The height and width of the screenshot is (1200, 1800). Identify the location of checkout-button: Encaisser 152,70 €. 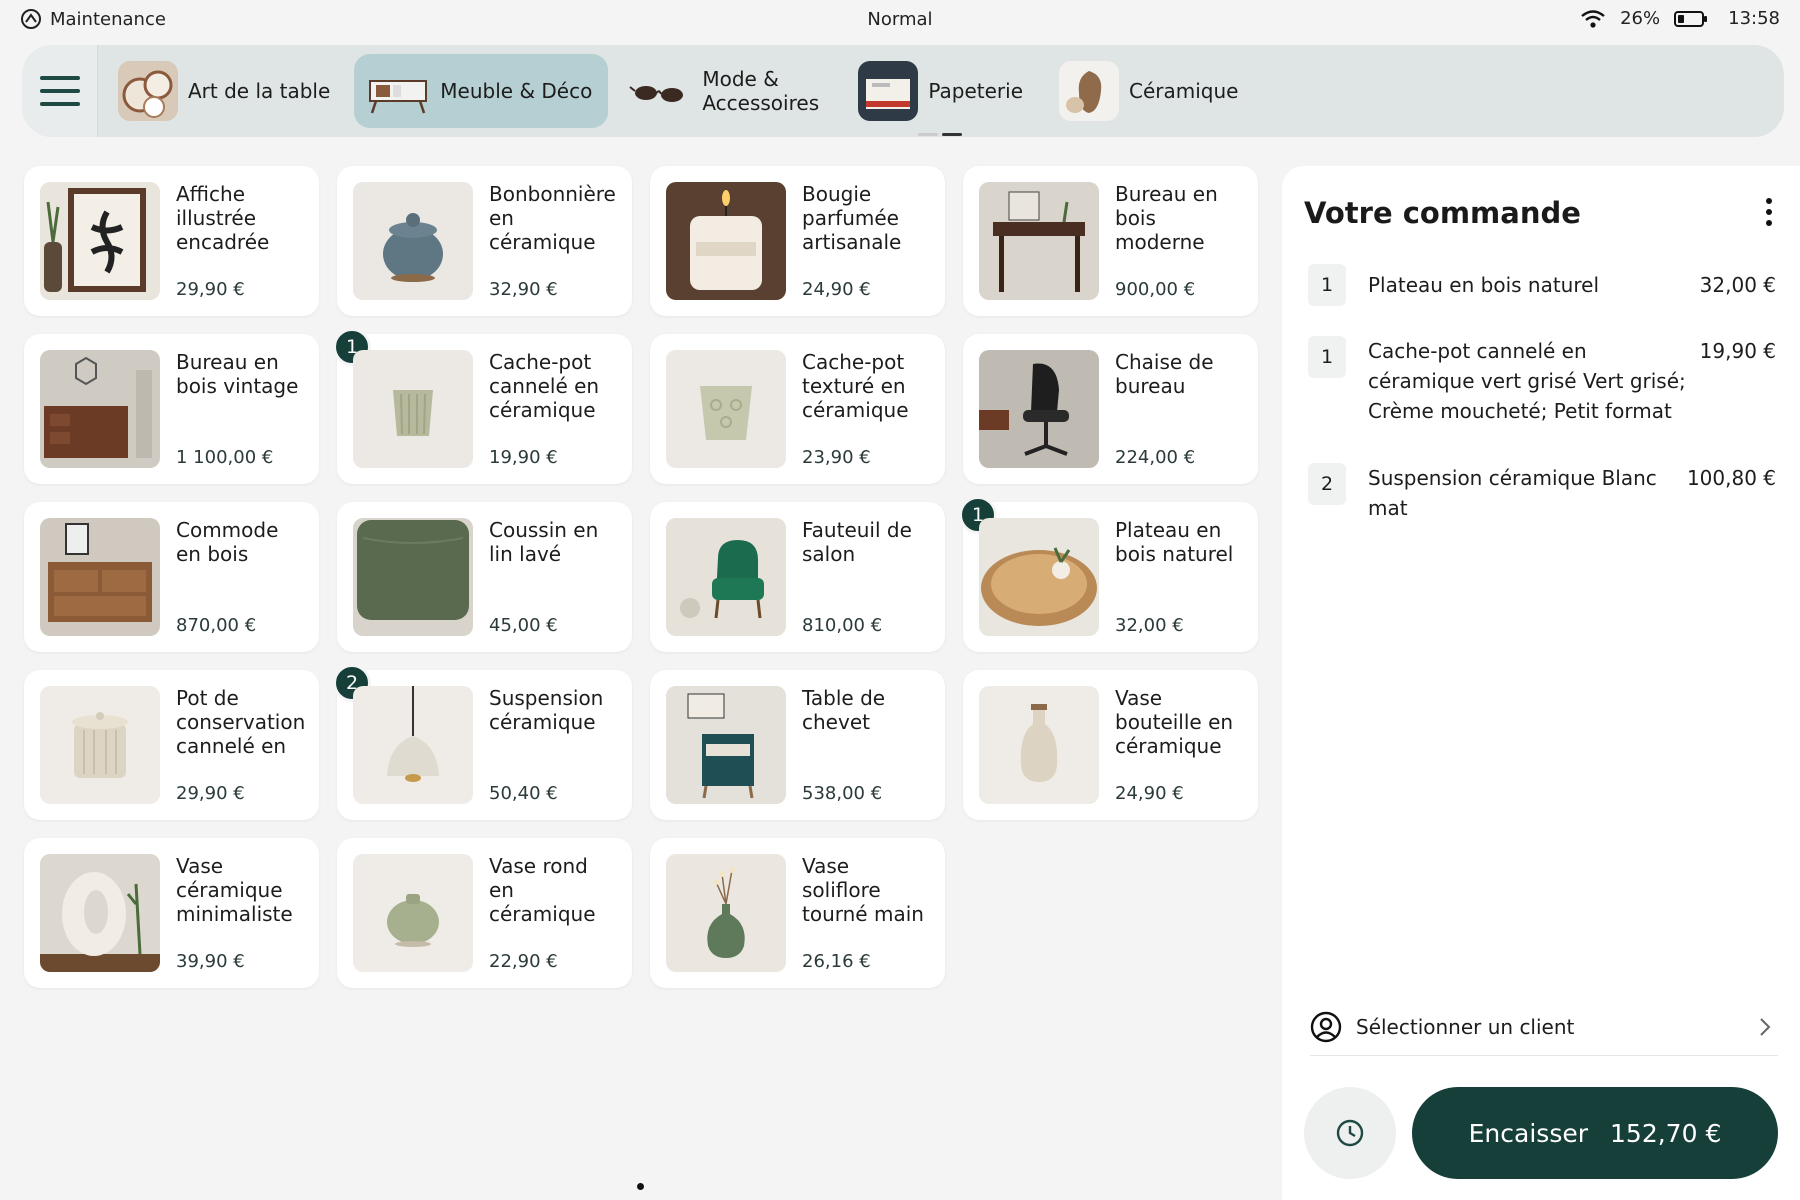
(1595, 1133).